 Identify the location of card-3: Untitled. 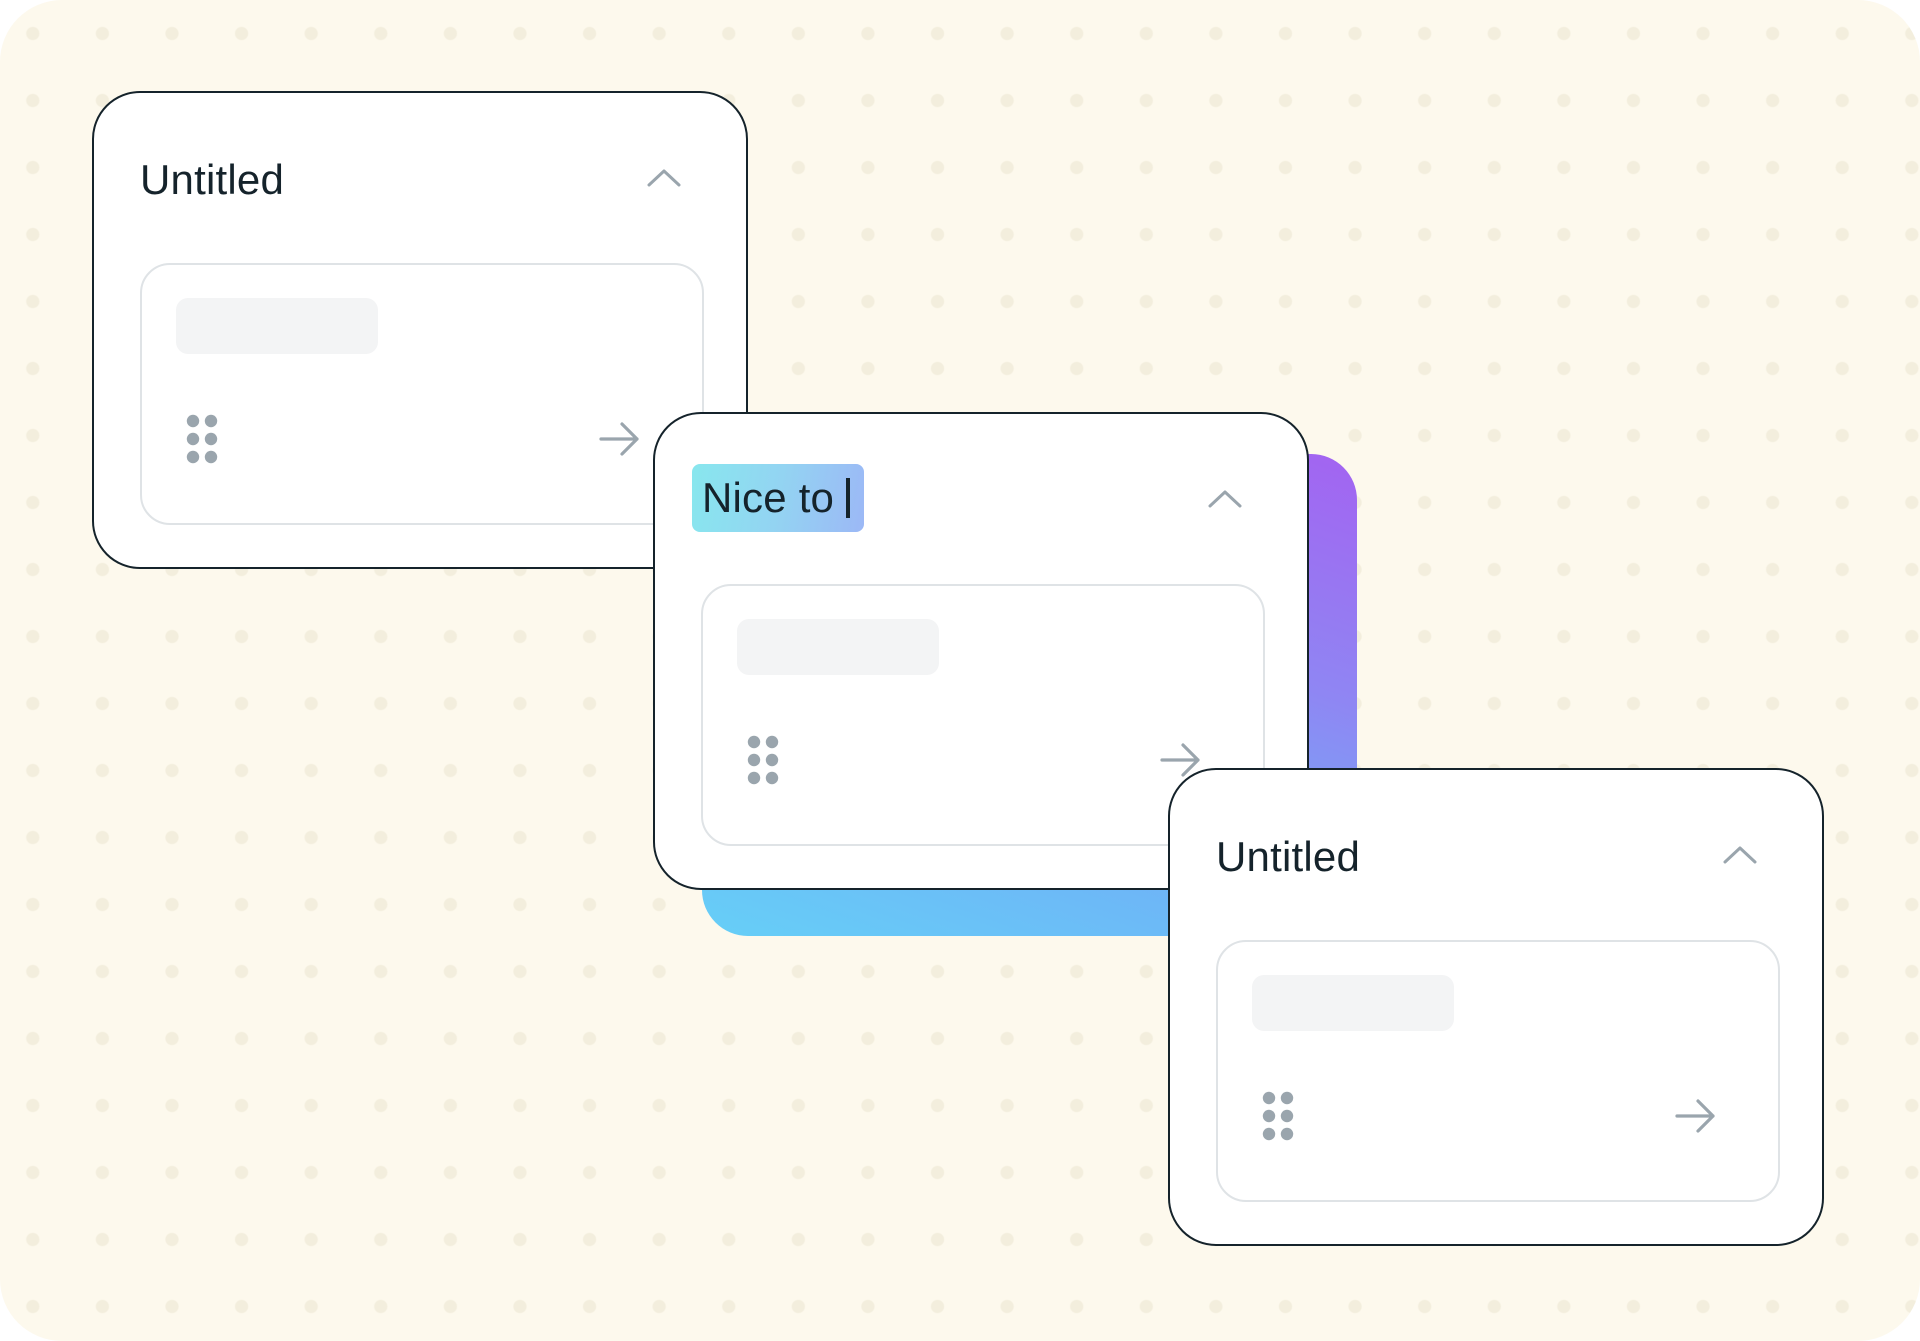
(1496, 1007).